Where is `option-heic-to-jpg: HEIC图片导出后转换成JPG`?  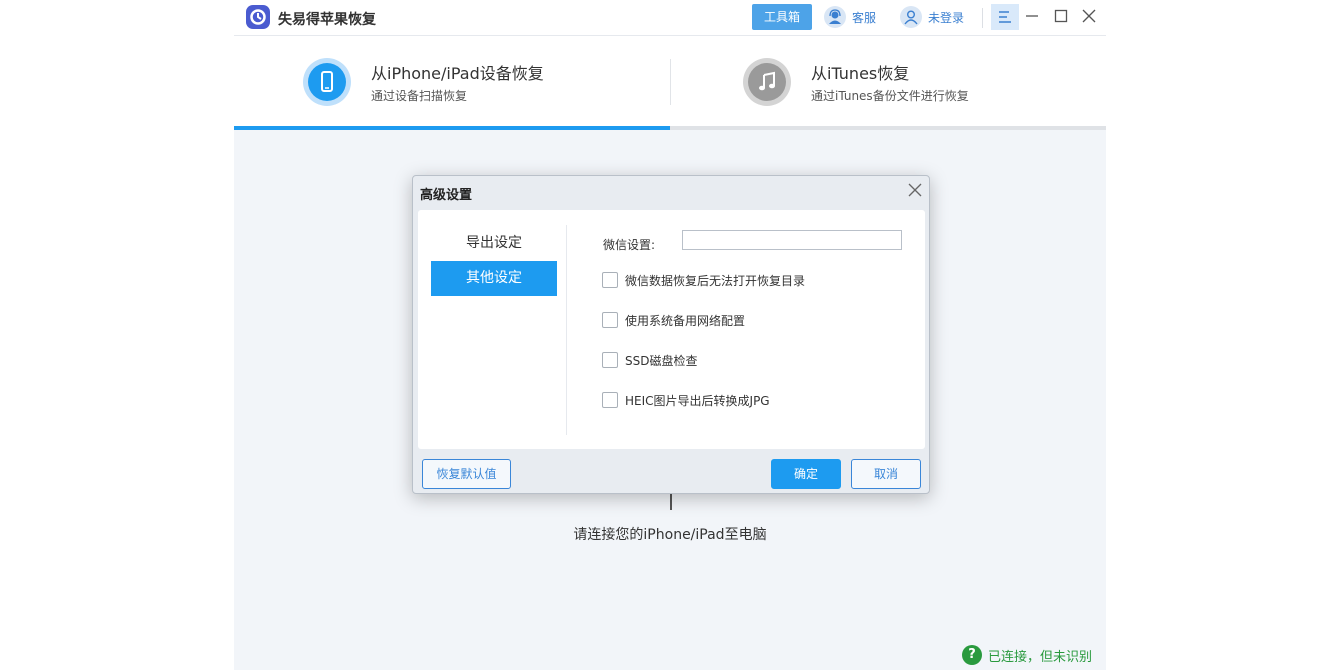
option-heic-to-jpg: HEIC图片导出后转换成JPG is located at coordinates (686, 400).